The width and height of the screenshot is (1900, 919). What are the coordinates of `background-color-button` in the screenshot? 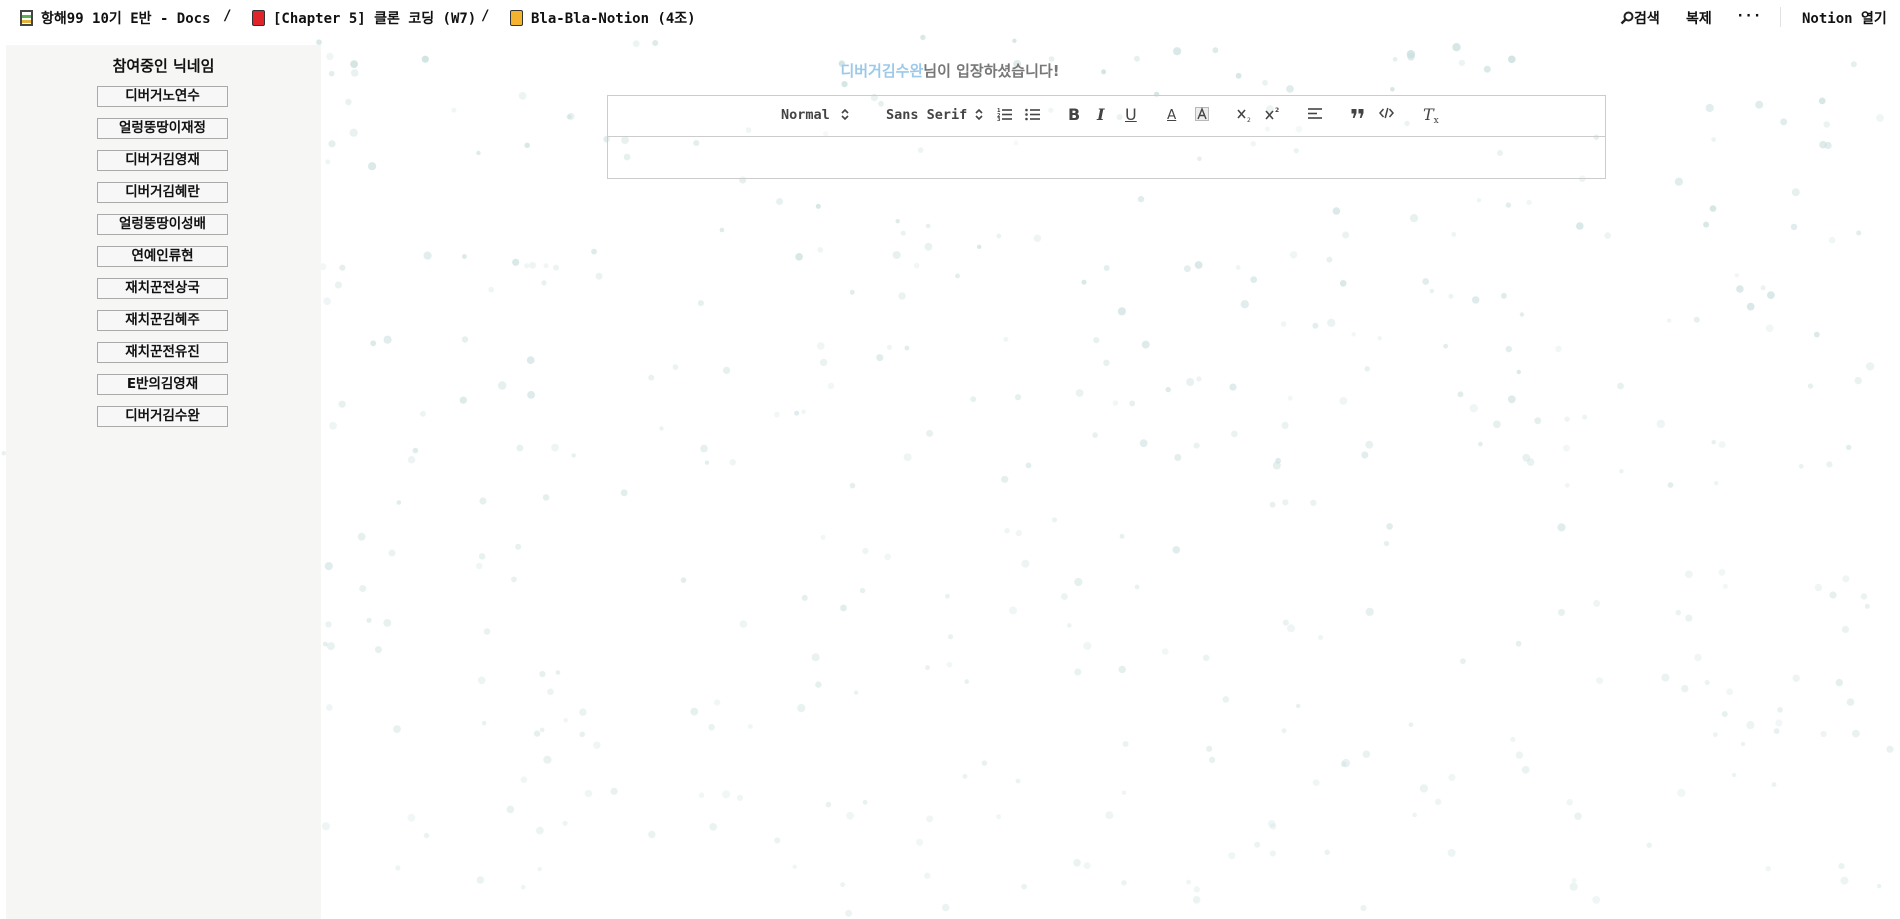 It's located at (1202, 116).